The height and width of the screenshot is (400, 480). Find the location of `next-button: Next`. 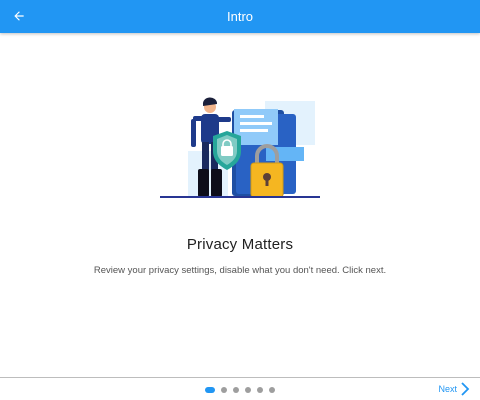

next-button: Next is located at coordinates (454, 389).